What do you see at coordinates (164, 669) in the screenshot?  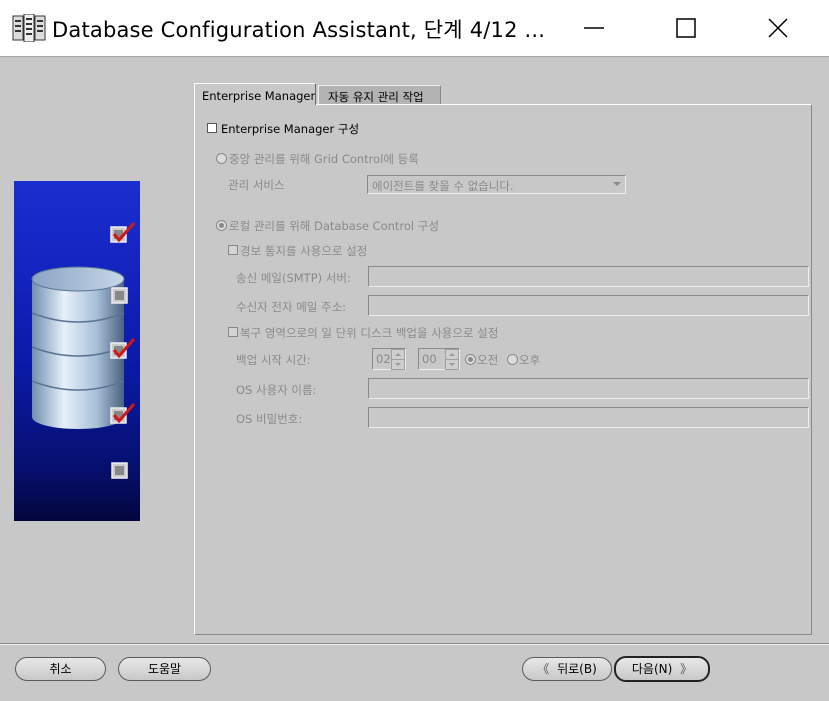 I see `help-button: 도움말` at bounding box center [164, 669].